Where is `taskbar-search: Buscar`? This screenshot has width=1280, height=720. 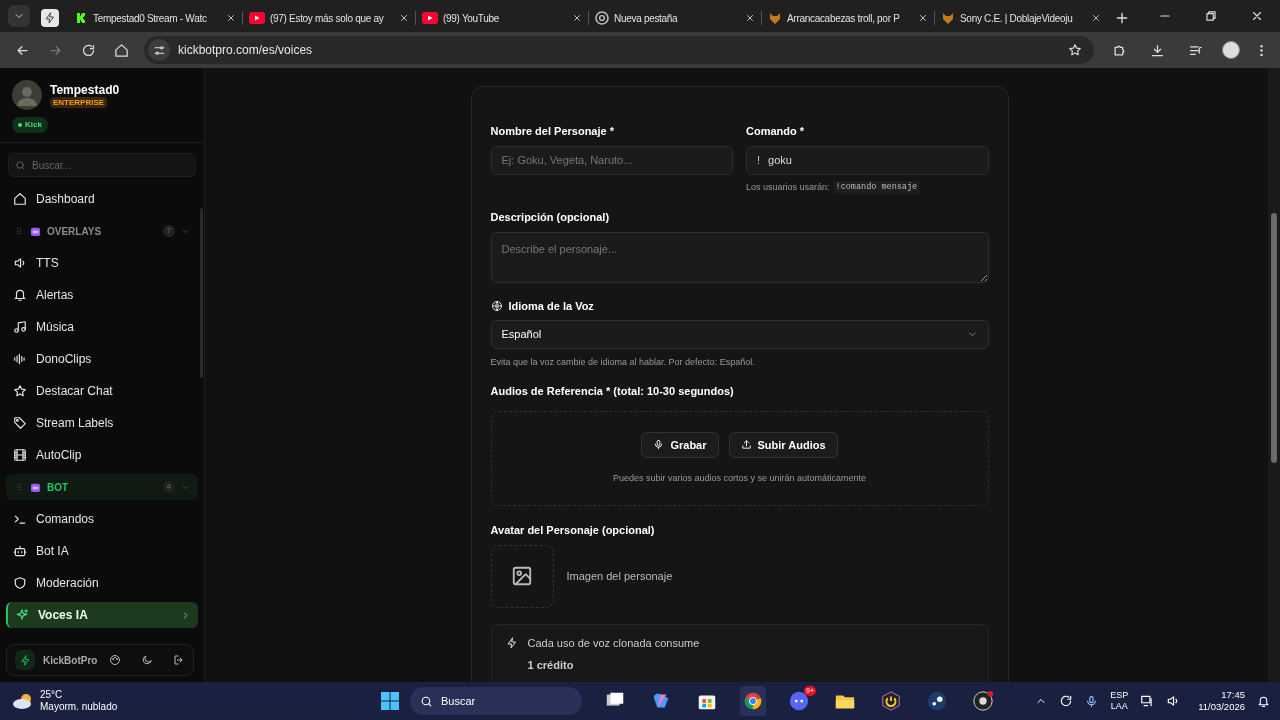 taskbar-search: Buscar is located at coordinates (496, 701).